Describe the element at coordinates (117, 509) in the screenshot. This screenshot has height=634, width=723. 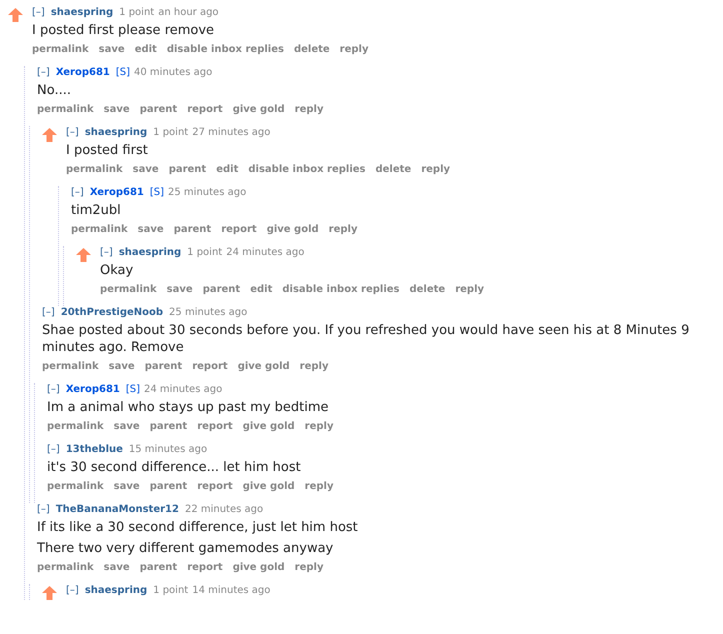
I see `author-link: TheBananaMonster12` at that location.